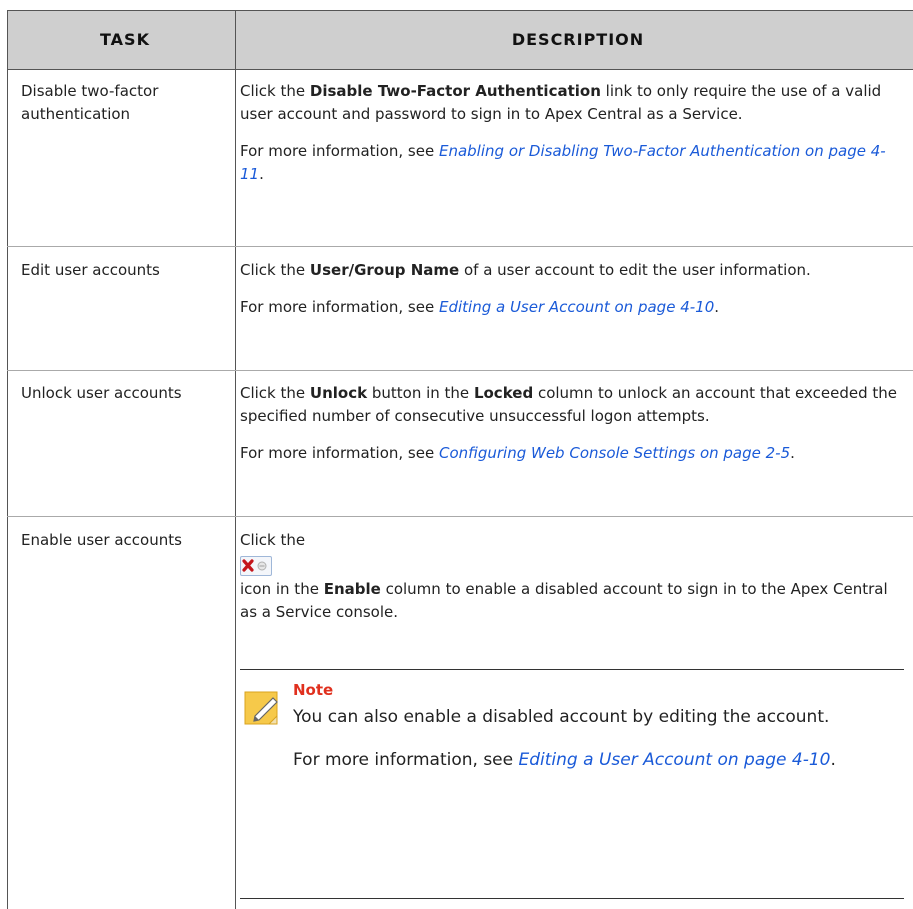 The image size is (913, 909). Describe the element at coordinates (572, 669) in the screenshot. I see `note-top-rule` at that location.